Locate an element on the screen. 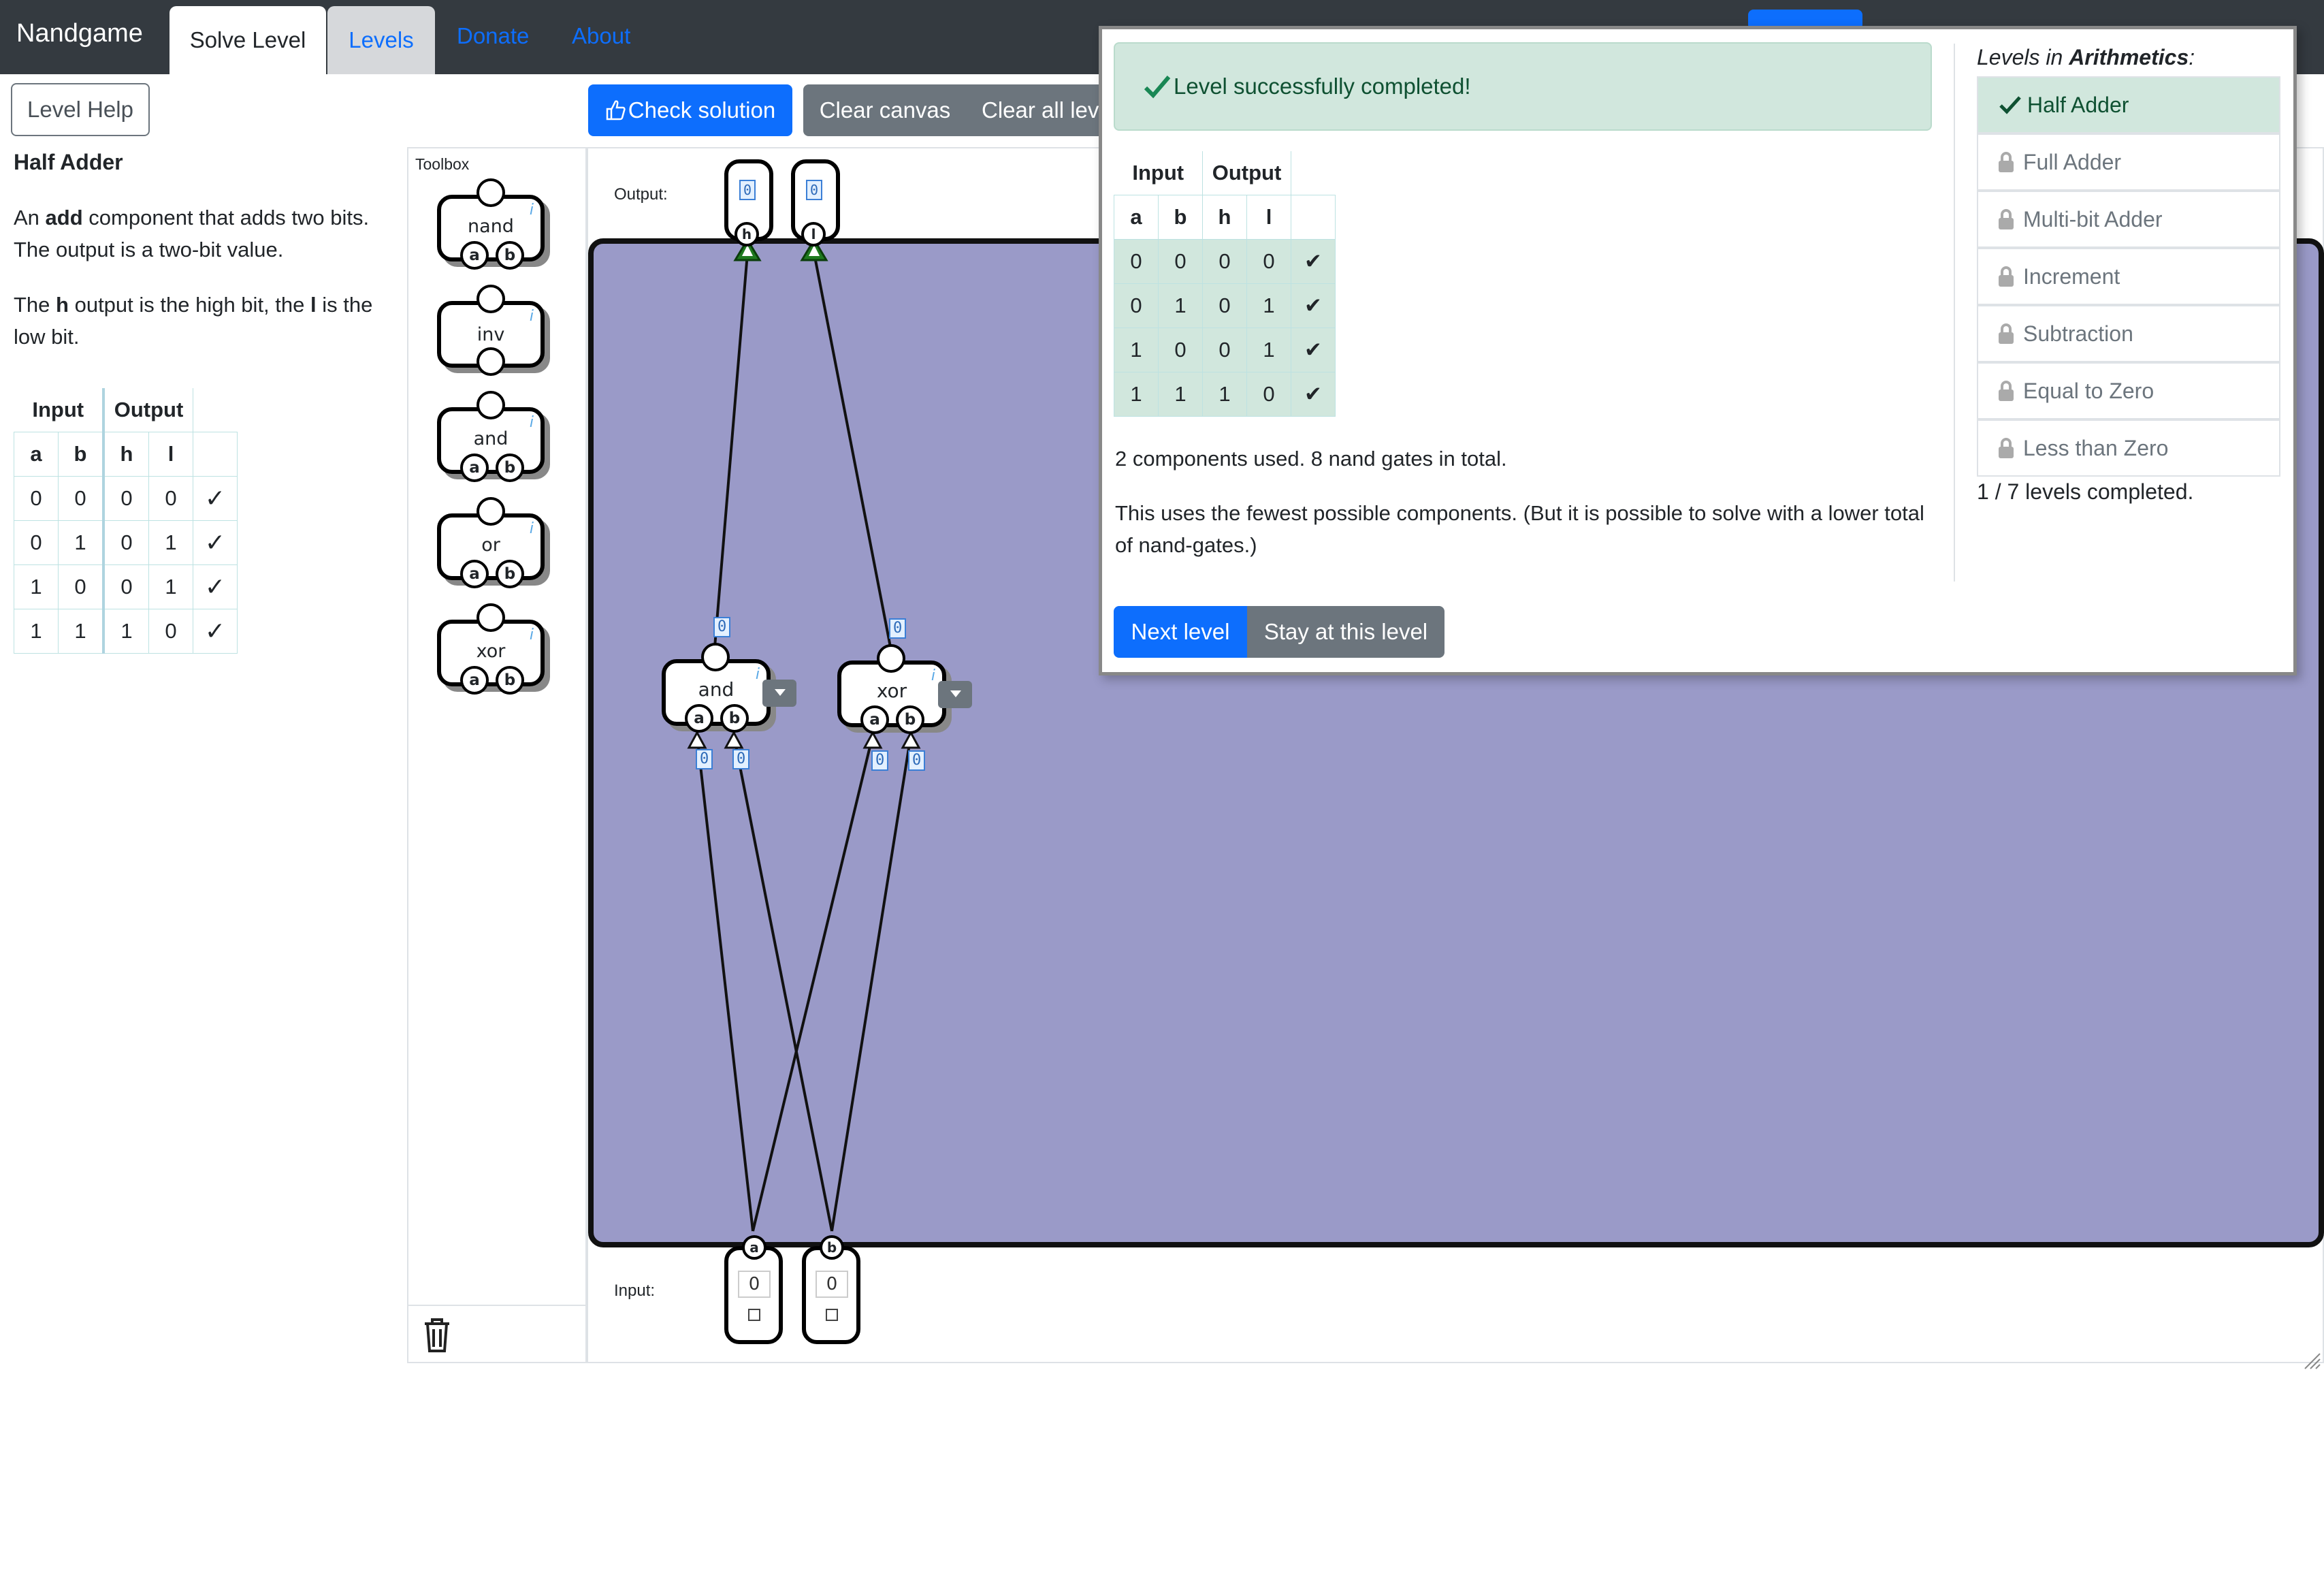 The width and height of the screenshot is (2324, 1592). level-item-increment: Increment is located at coordinates (2128, 276).